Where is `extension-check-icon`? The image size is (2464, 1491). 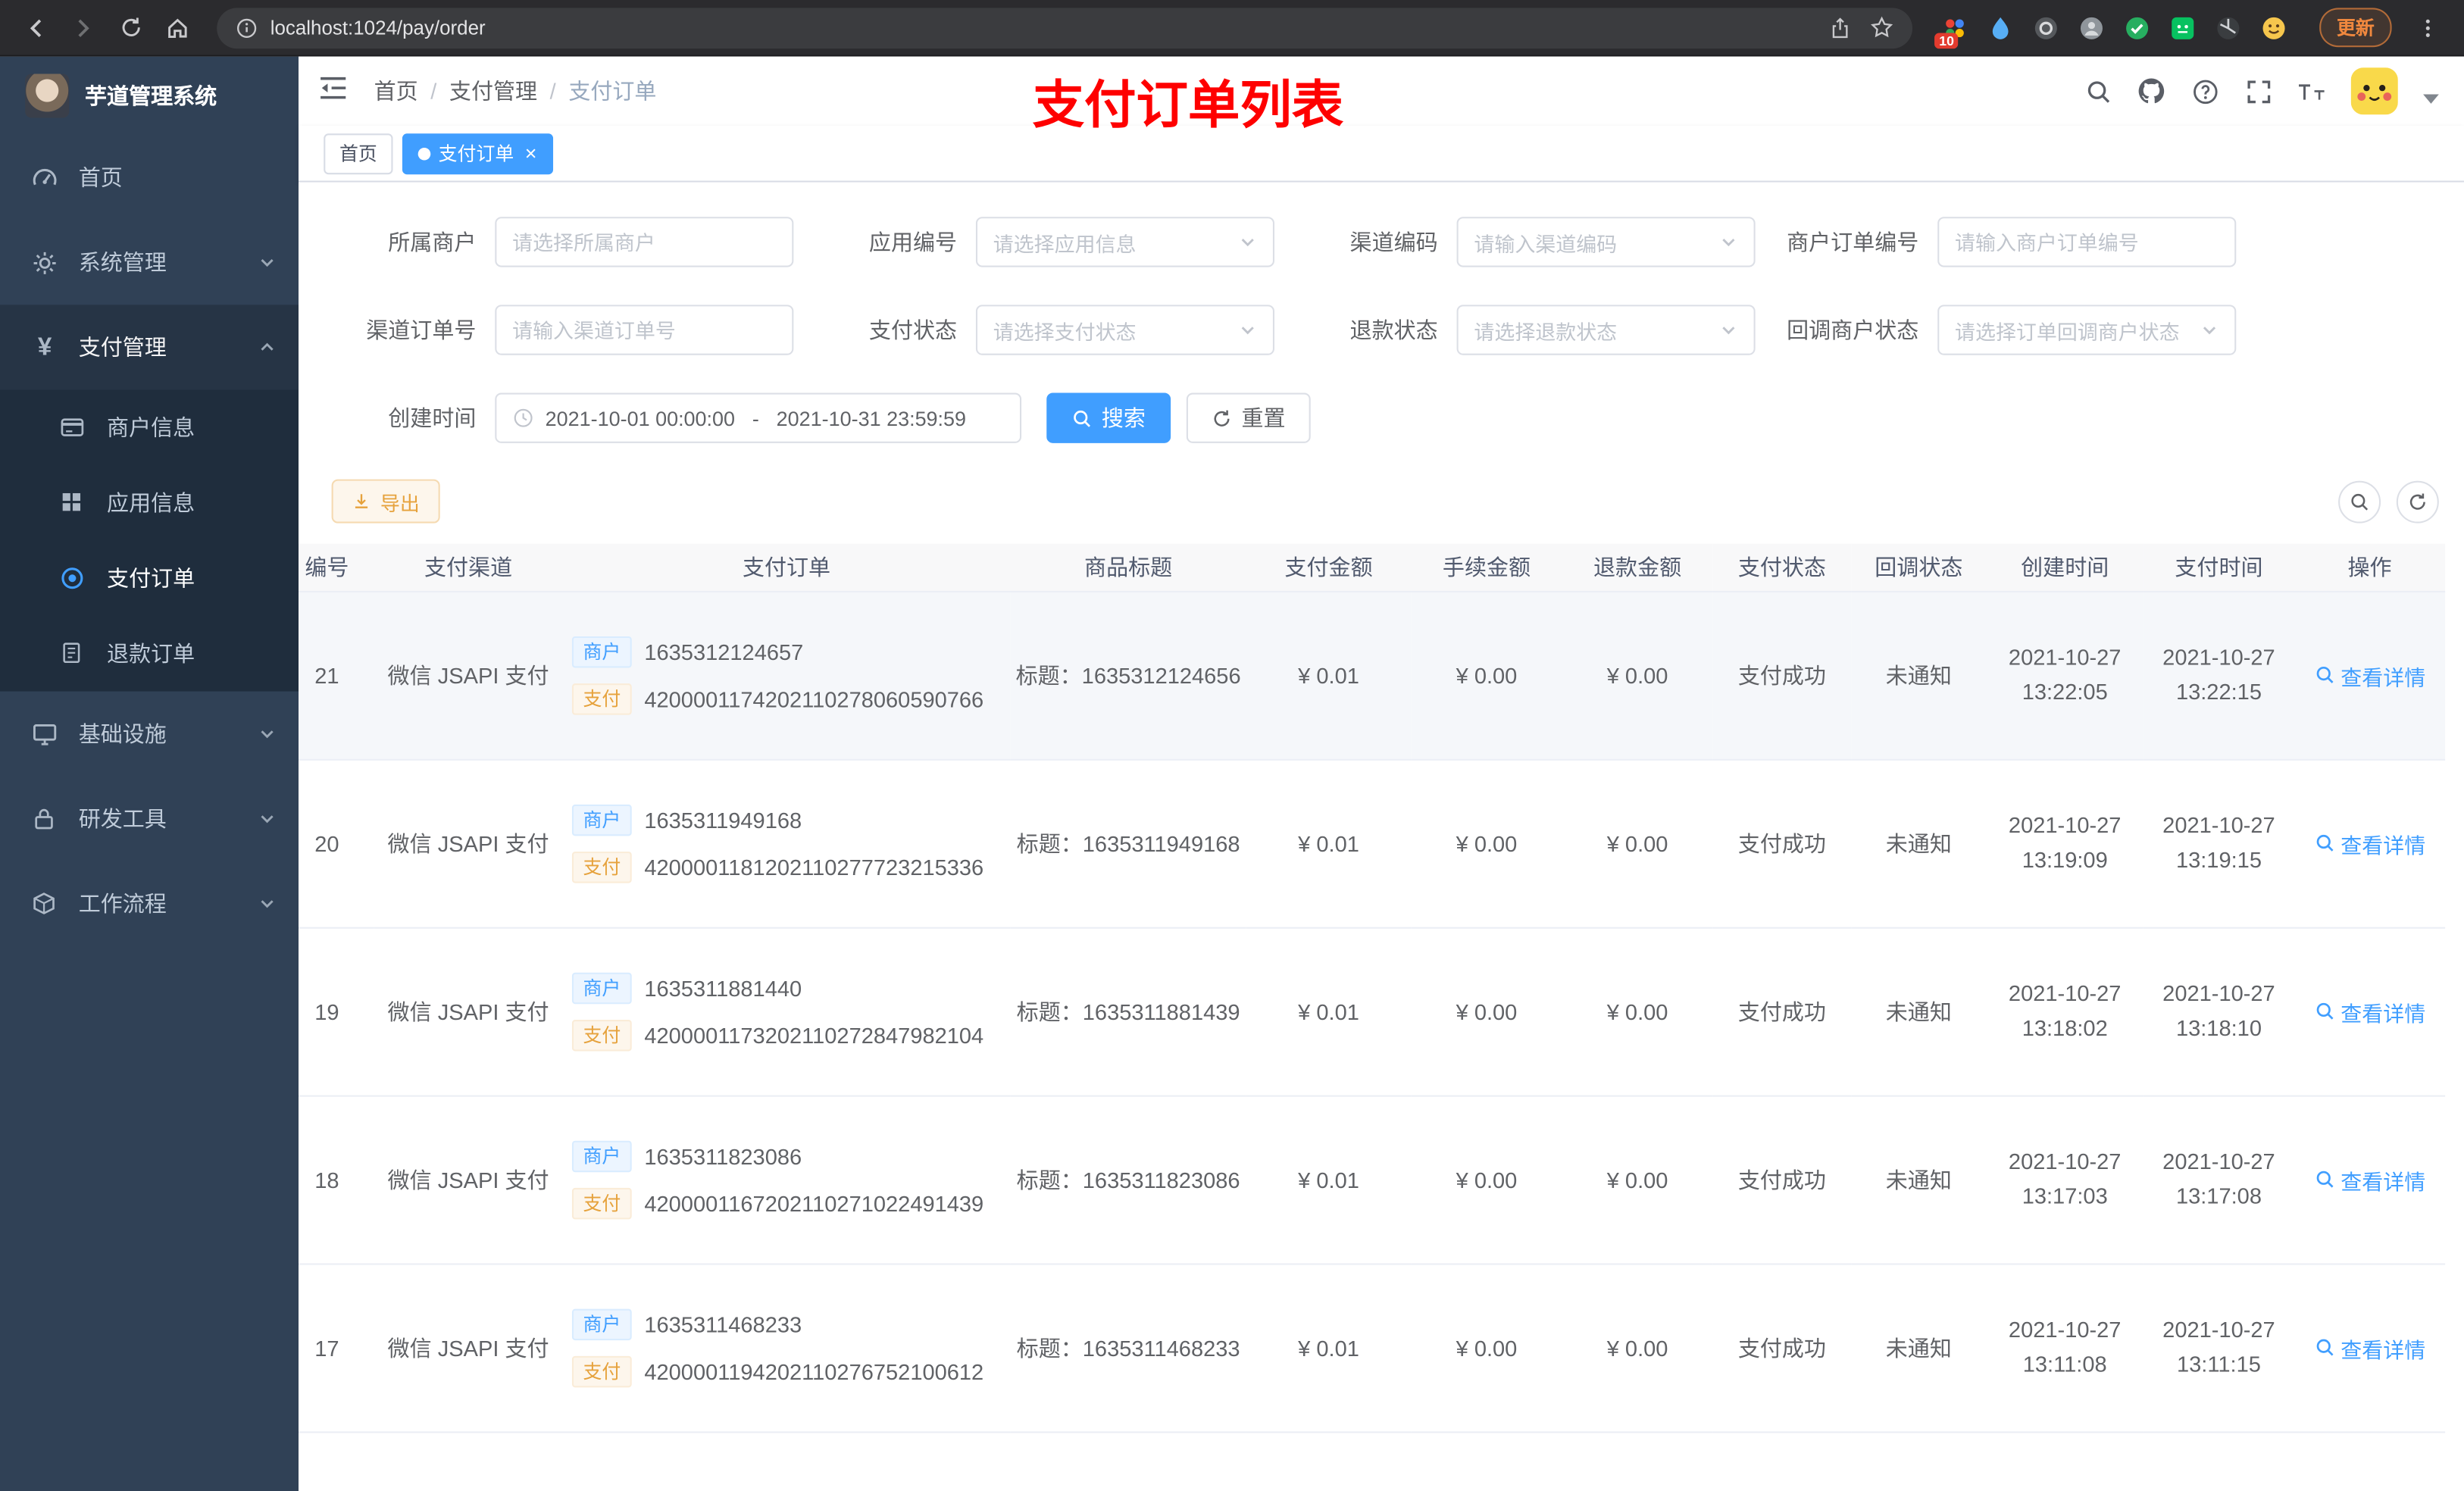
extension-check-icon is located at coordinates (2137, 28).